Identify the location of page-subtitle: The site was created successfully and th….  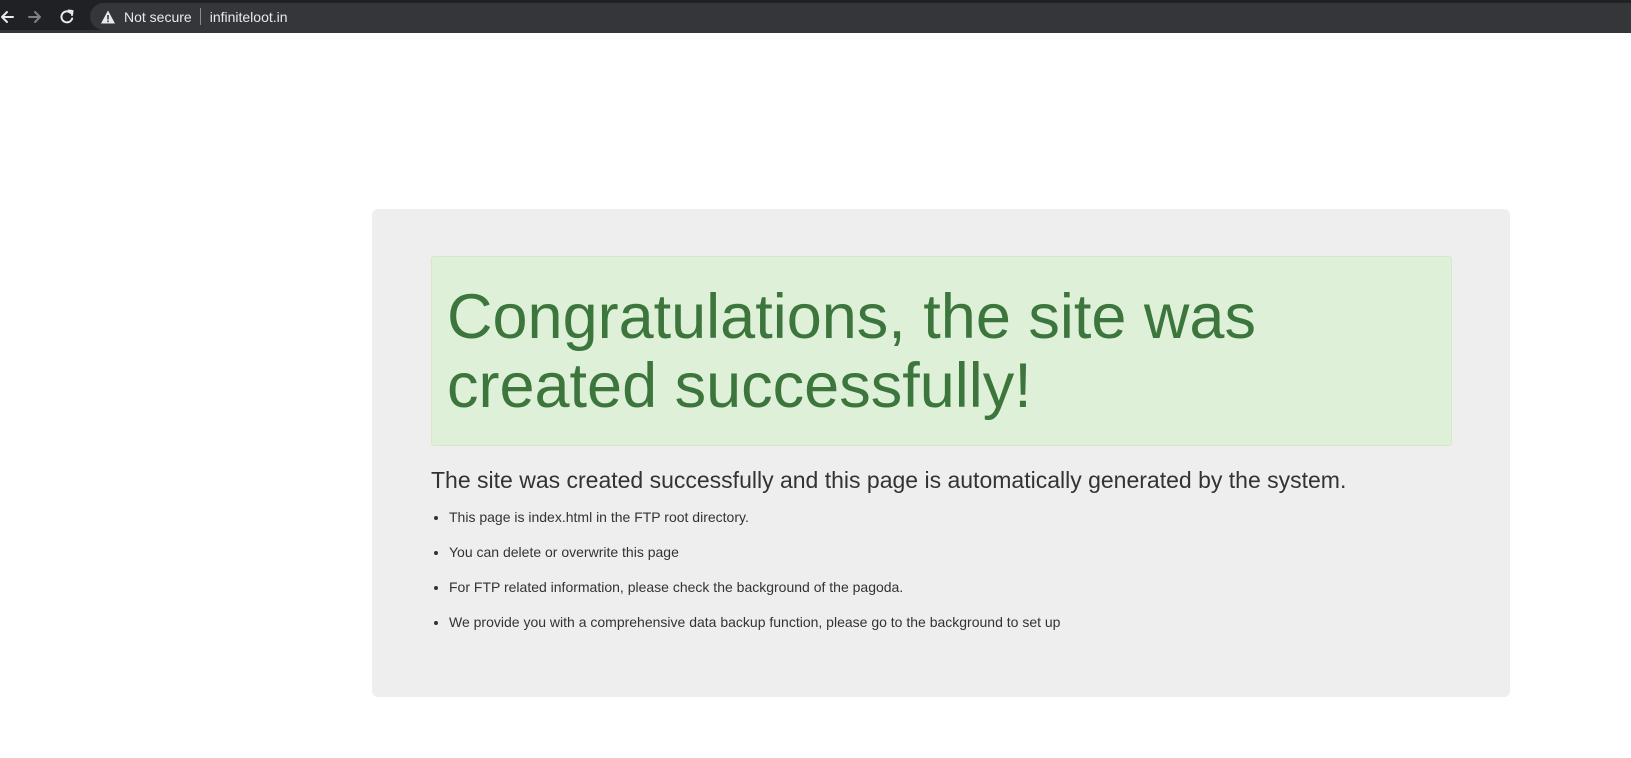
(889, 480).